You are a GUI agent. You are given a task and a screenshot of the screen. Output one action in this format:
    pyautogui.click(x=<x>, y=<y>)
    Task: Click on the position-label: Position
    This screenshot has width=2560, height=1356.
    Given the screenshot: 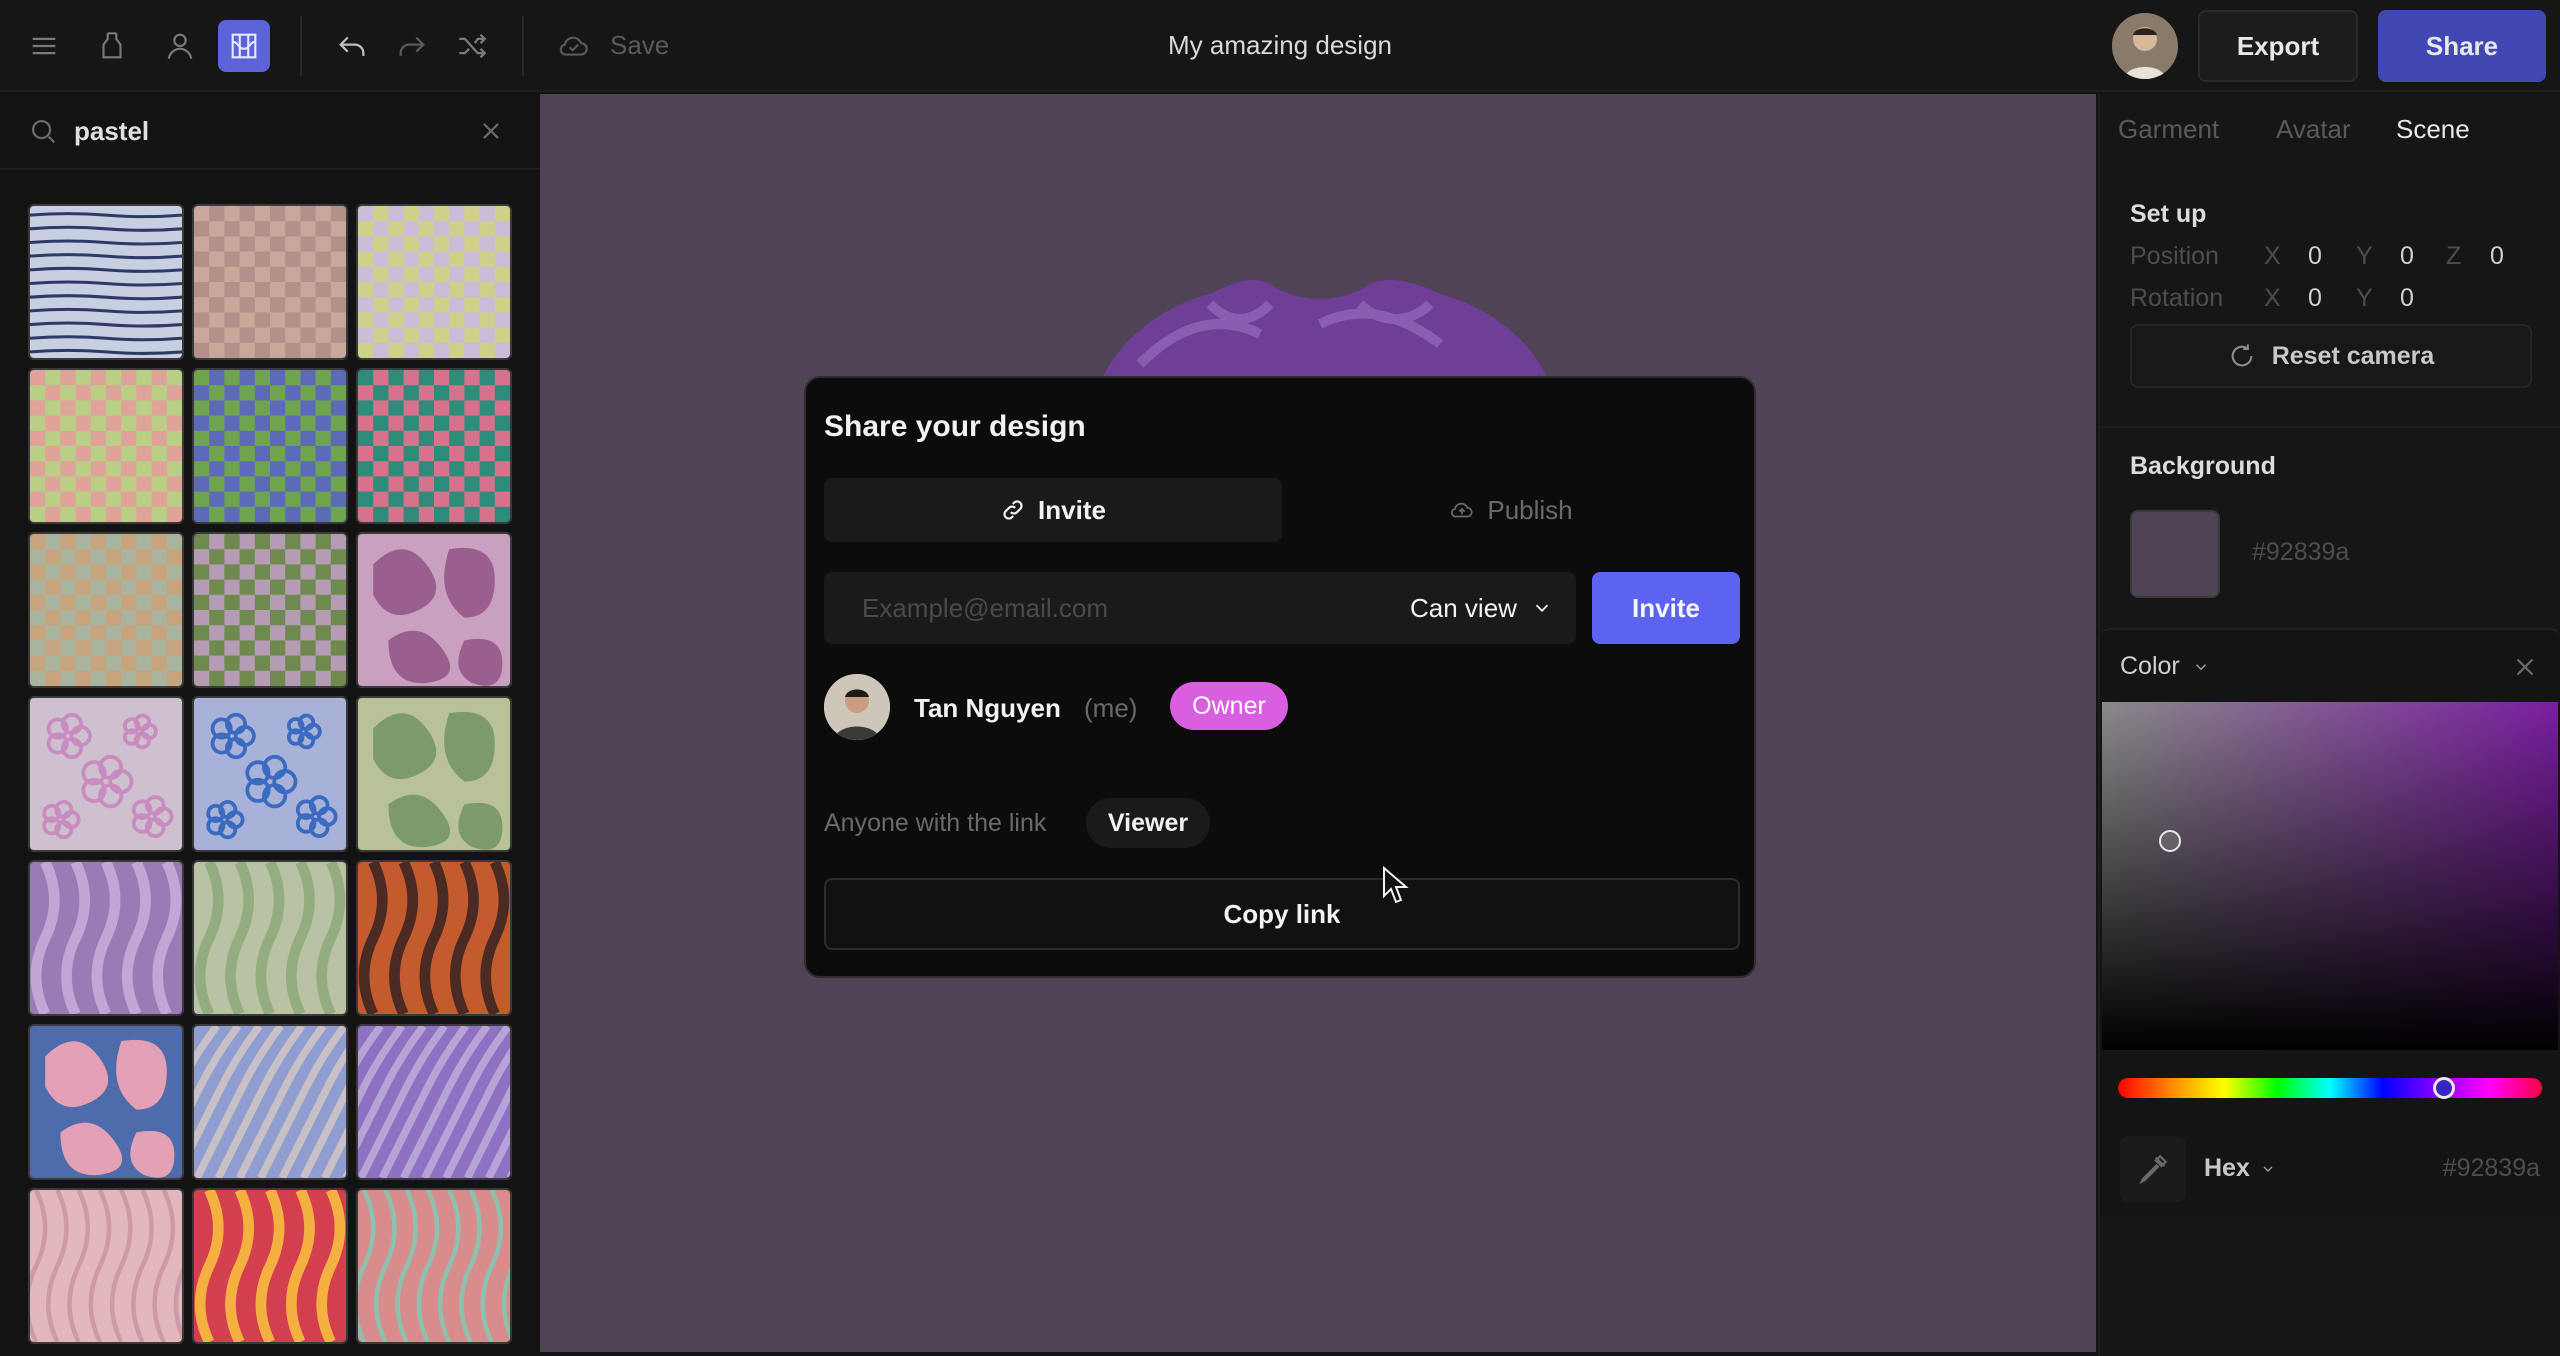 What is the action you would take?
    pyautogui.click(x=2174, y=256)
    